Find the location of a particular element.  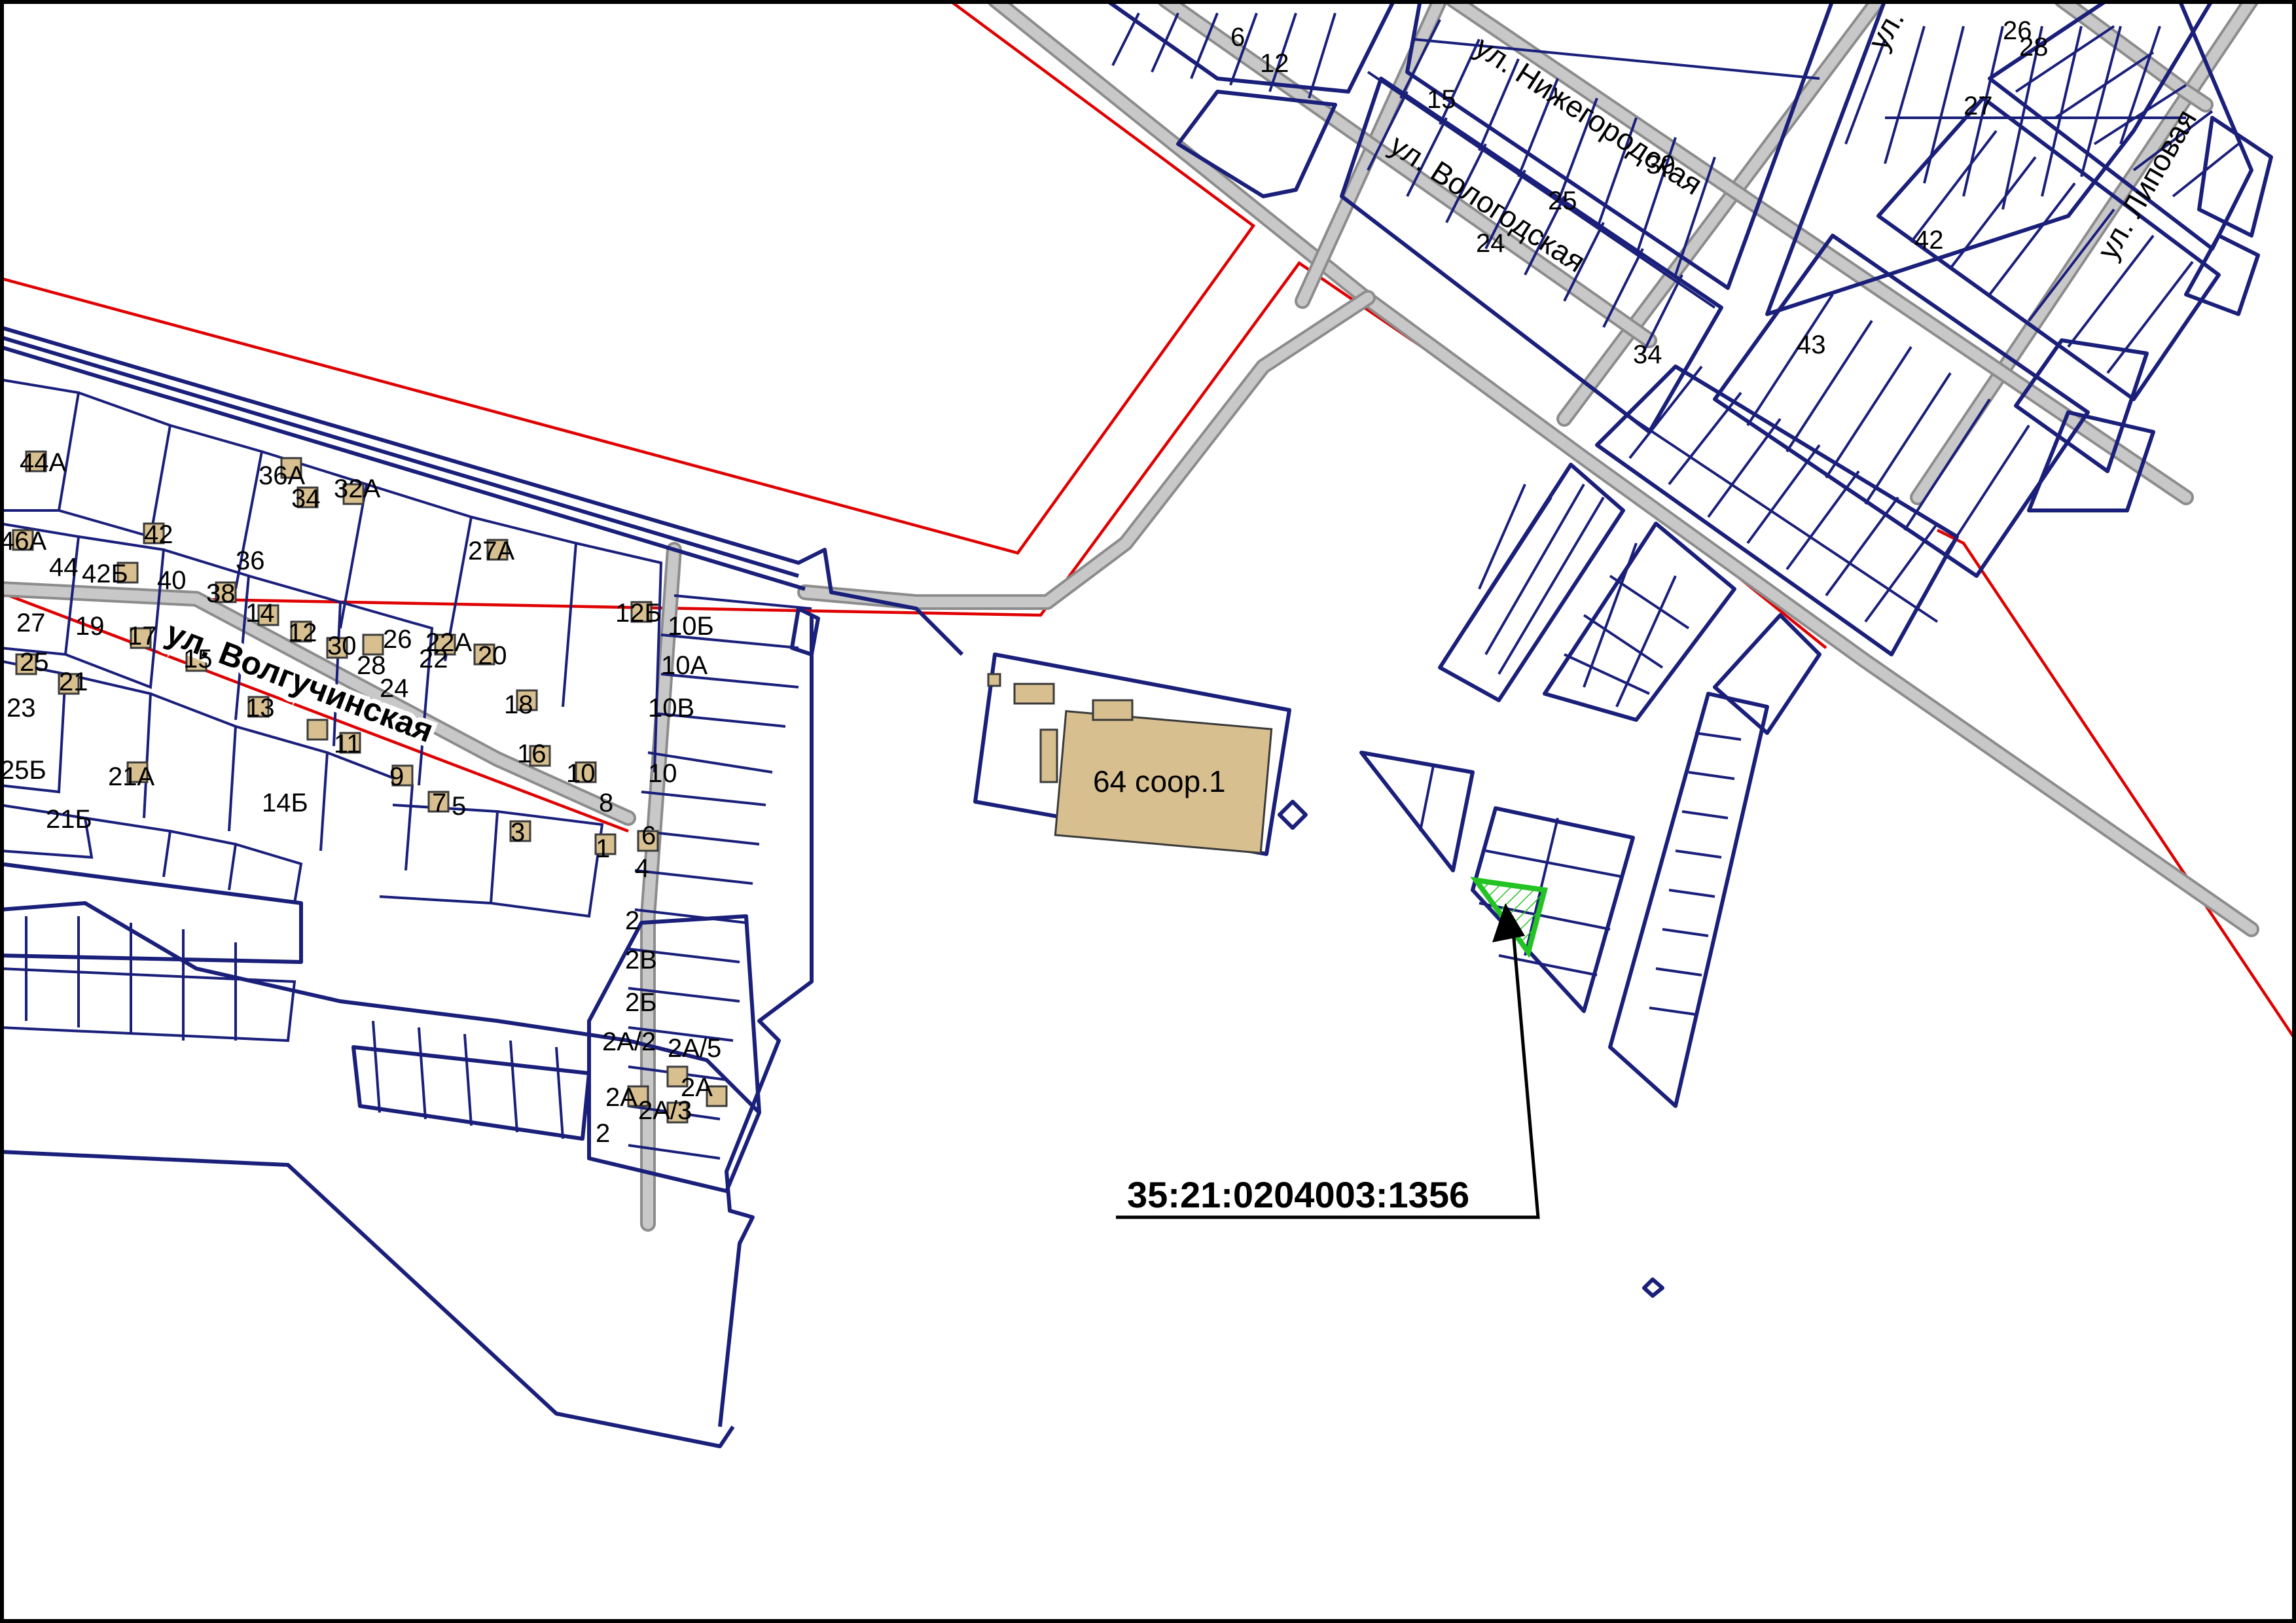

lot-label: 16 is located at coordinates (532, 754).